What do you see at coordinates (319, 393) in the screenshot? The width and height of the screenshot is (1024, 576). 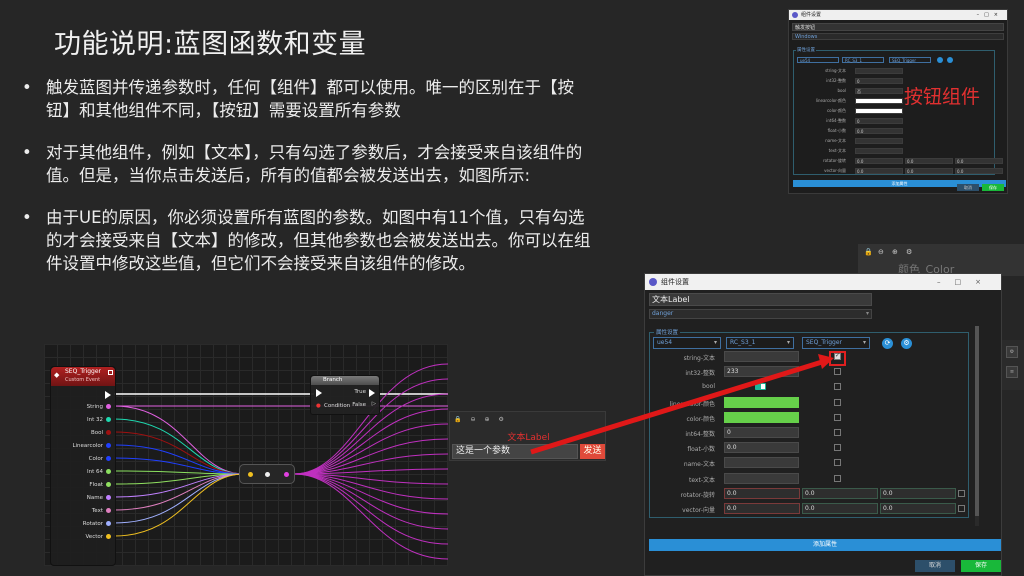 I see `branch-exec-in-icon` at bounding box center [319, 393].